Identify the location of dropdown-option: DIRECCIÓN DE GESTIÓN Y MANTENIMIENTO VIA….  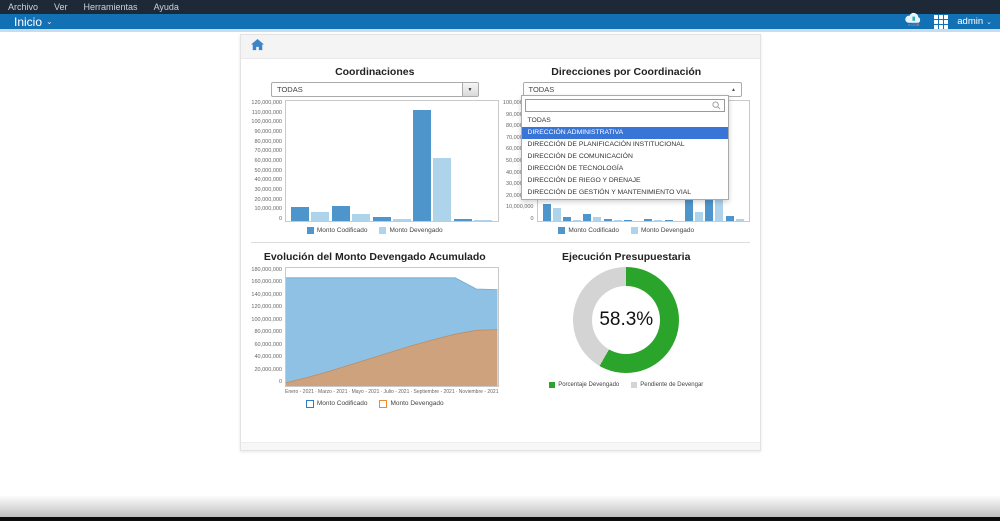
(625, 193).